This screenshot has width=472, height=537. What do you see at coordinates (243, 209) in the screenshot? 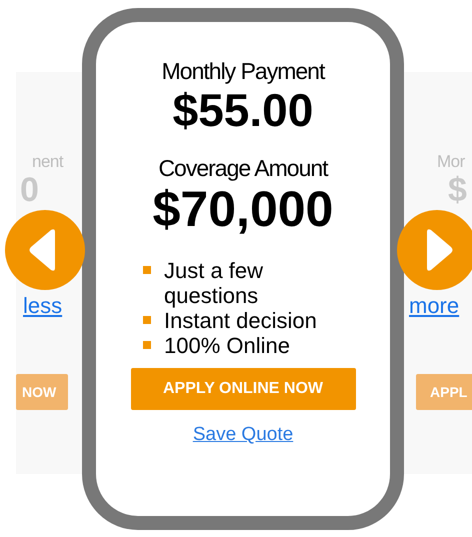
I see `coverage-amount: $70,000` at bounding box center [243, 209].